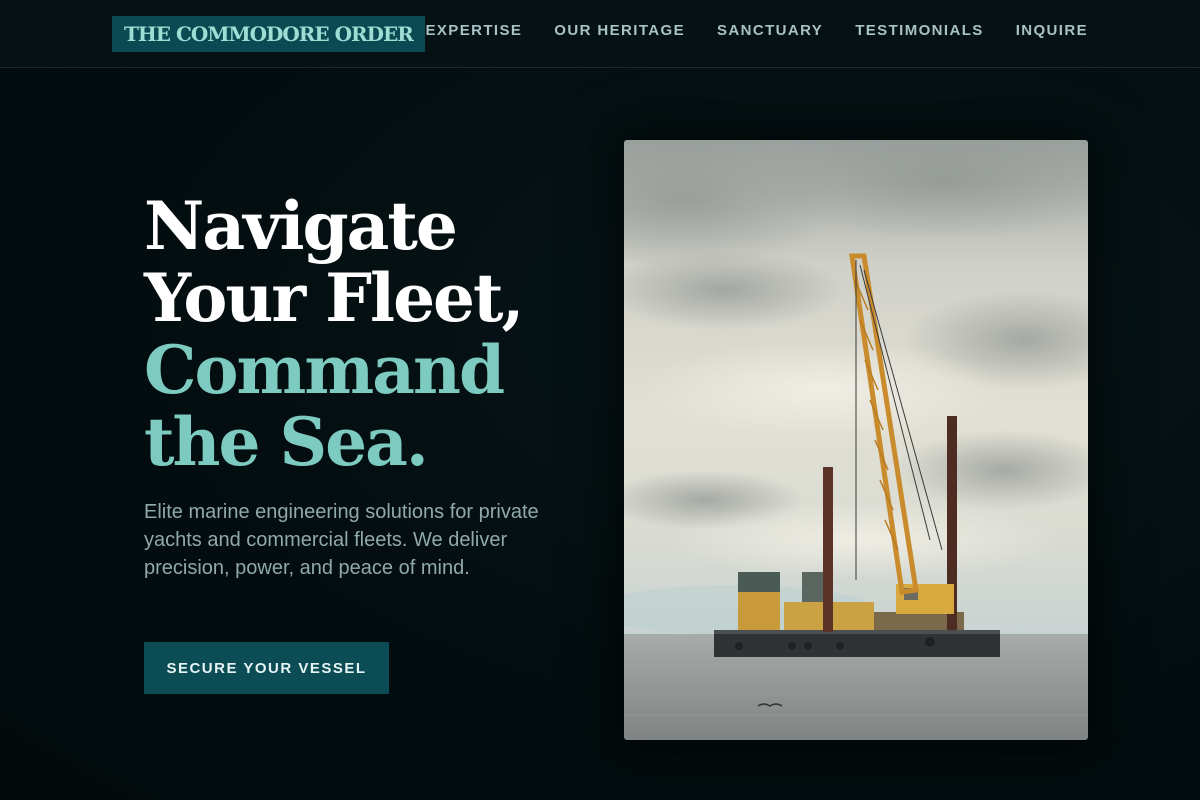 This screenshot has width=1200, height=800. Describe the element at coordinates (266, 668) in the screenshot. I see `secure-your-vessel-button: SECURE YOUR VESSEL` at that location.